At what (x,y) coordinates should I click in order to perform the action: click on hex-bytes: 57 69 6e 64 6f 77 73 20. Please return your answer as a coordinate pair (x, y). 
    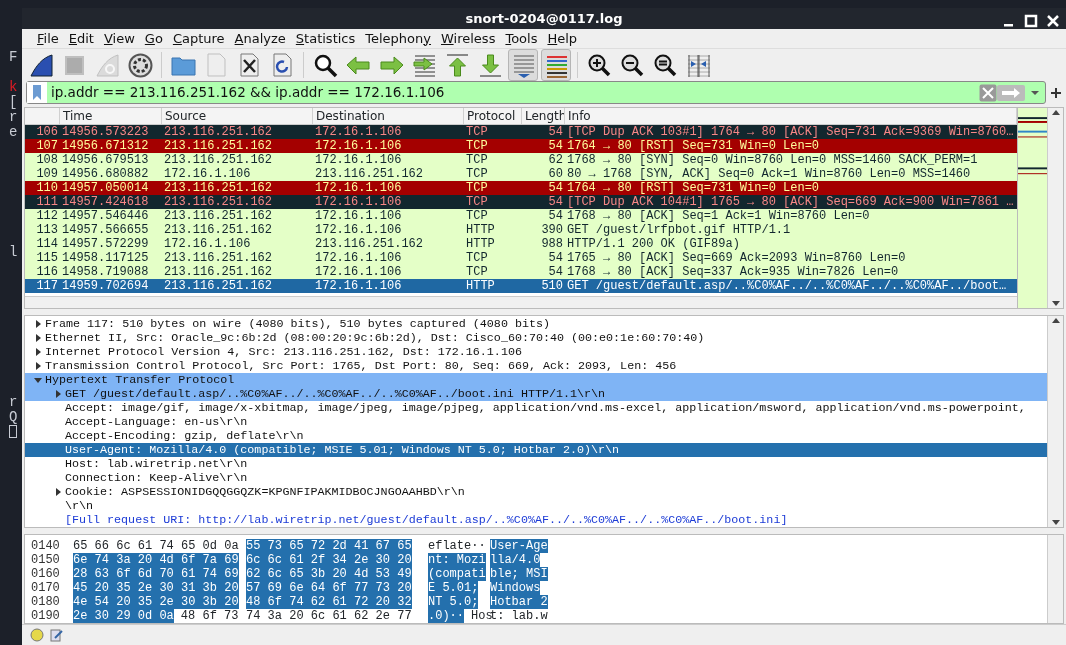
    Looking at the image, I should click on (329, 588).